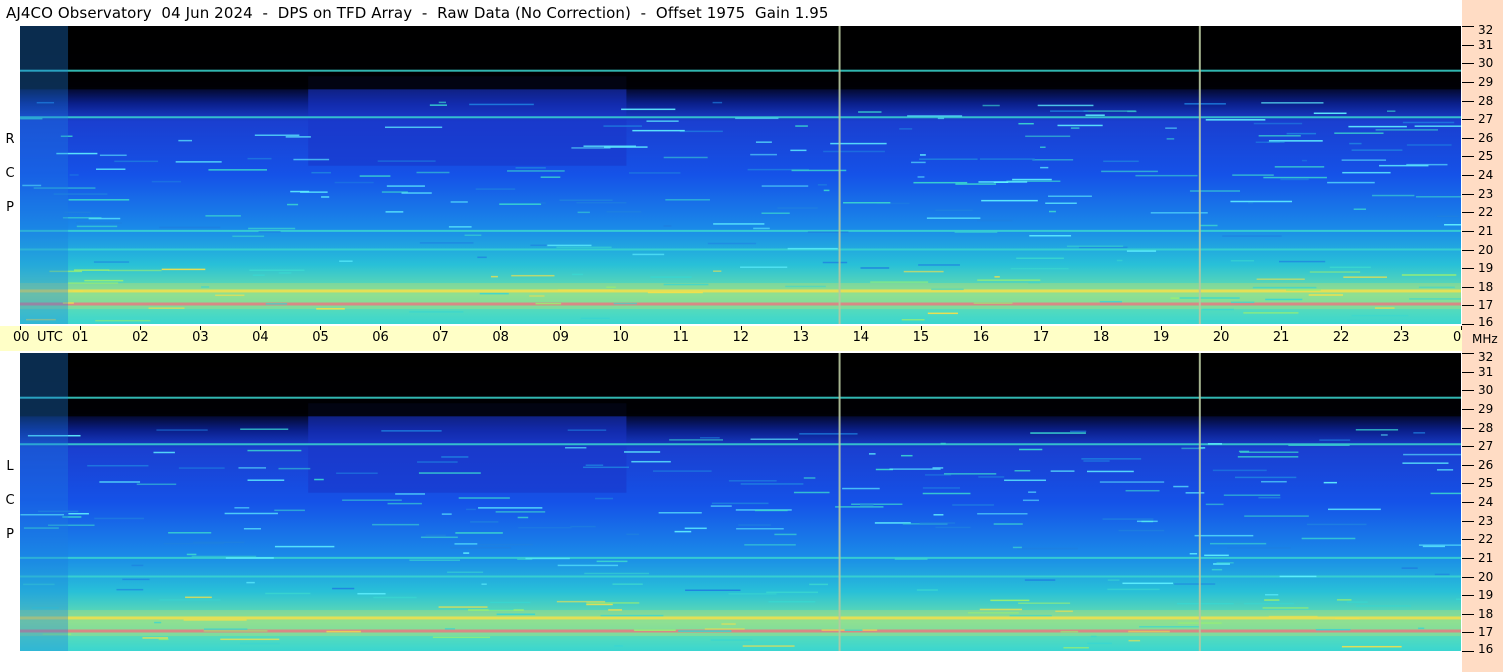 The width and height of the screenshot is (1503, 672). What do you see at coordinates (1486, 390) in the screenshot?
I see `mhz-tick-label: 30` at bounding box center [1486, 390].